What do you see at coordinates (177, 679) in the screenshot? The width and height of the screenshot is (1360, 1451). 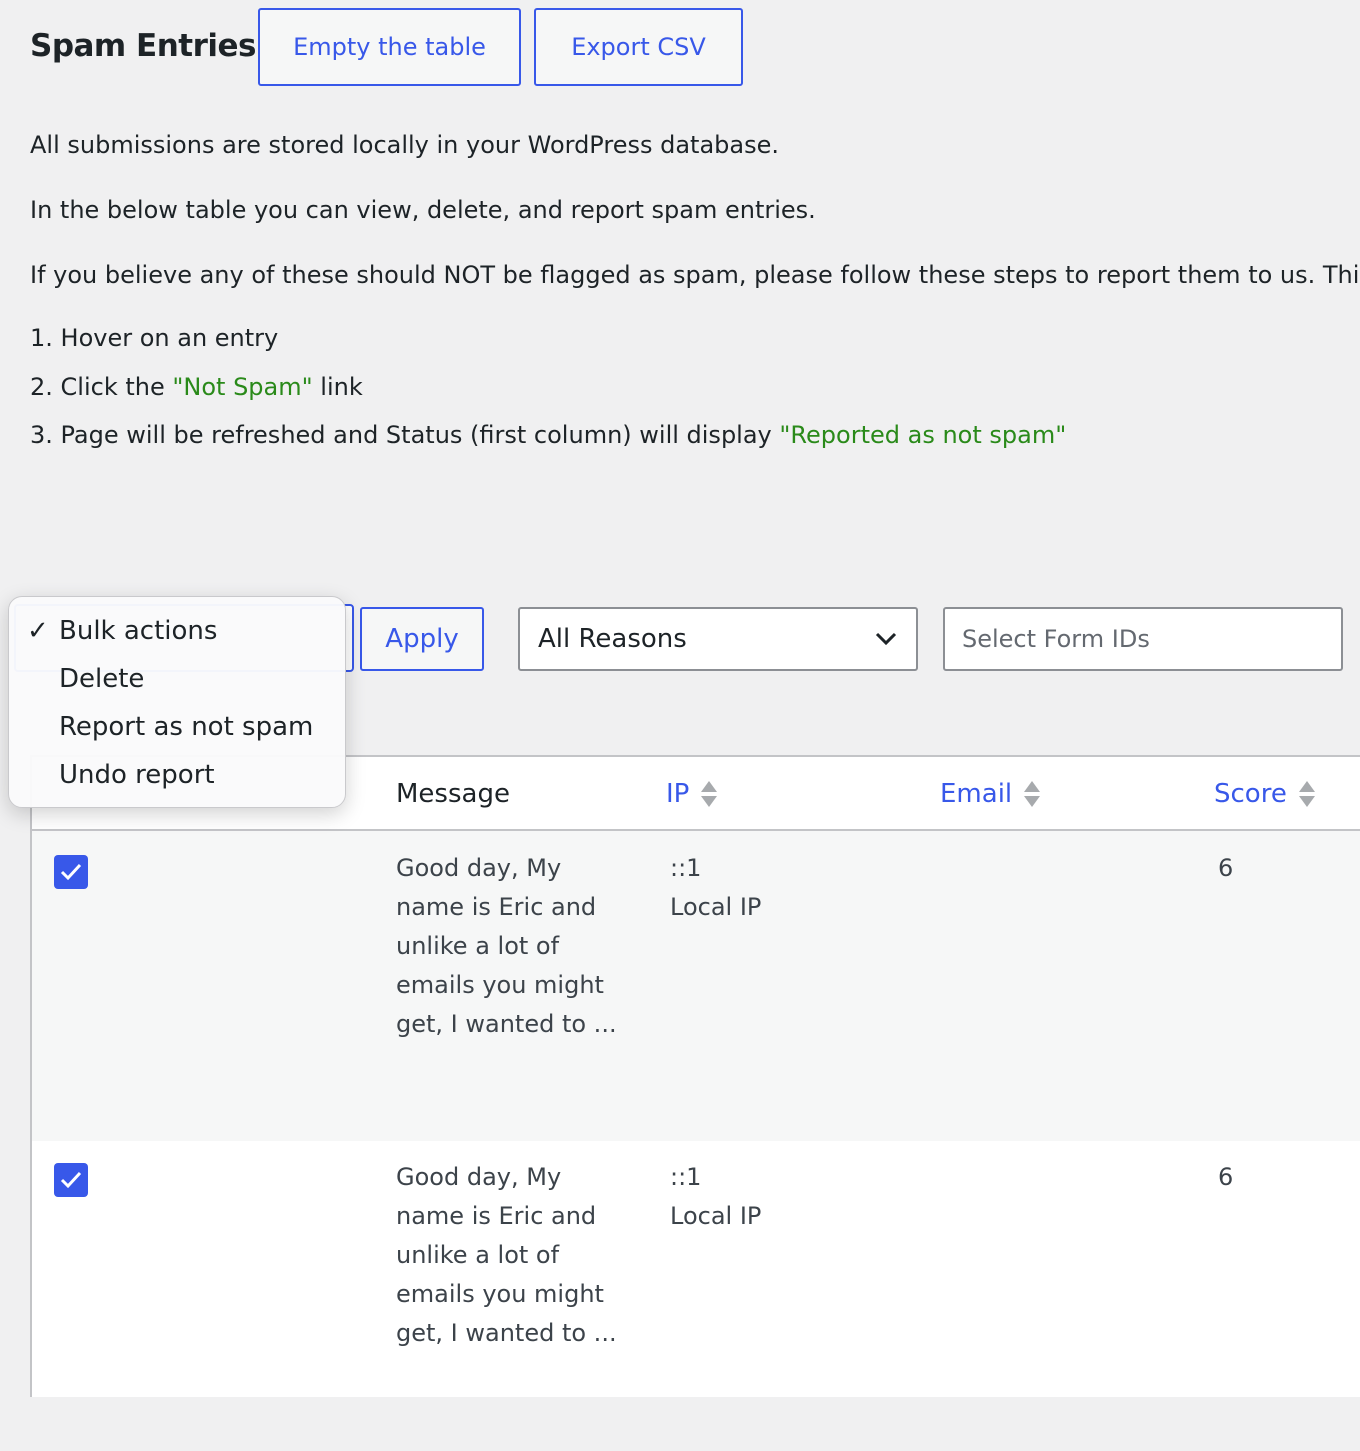 I see `option-delete: Delete` at bounding box center [177, 679].